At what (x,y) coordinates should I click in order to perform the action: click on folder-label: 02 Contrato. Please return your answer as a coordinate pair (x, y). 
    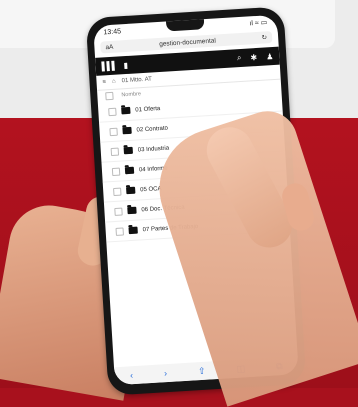
    Looking at the image, I should click on (152, 129).